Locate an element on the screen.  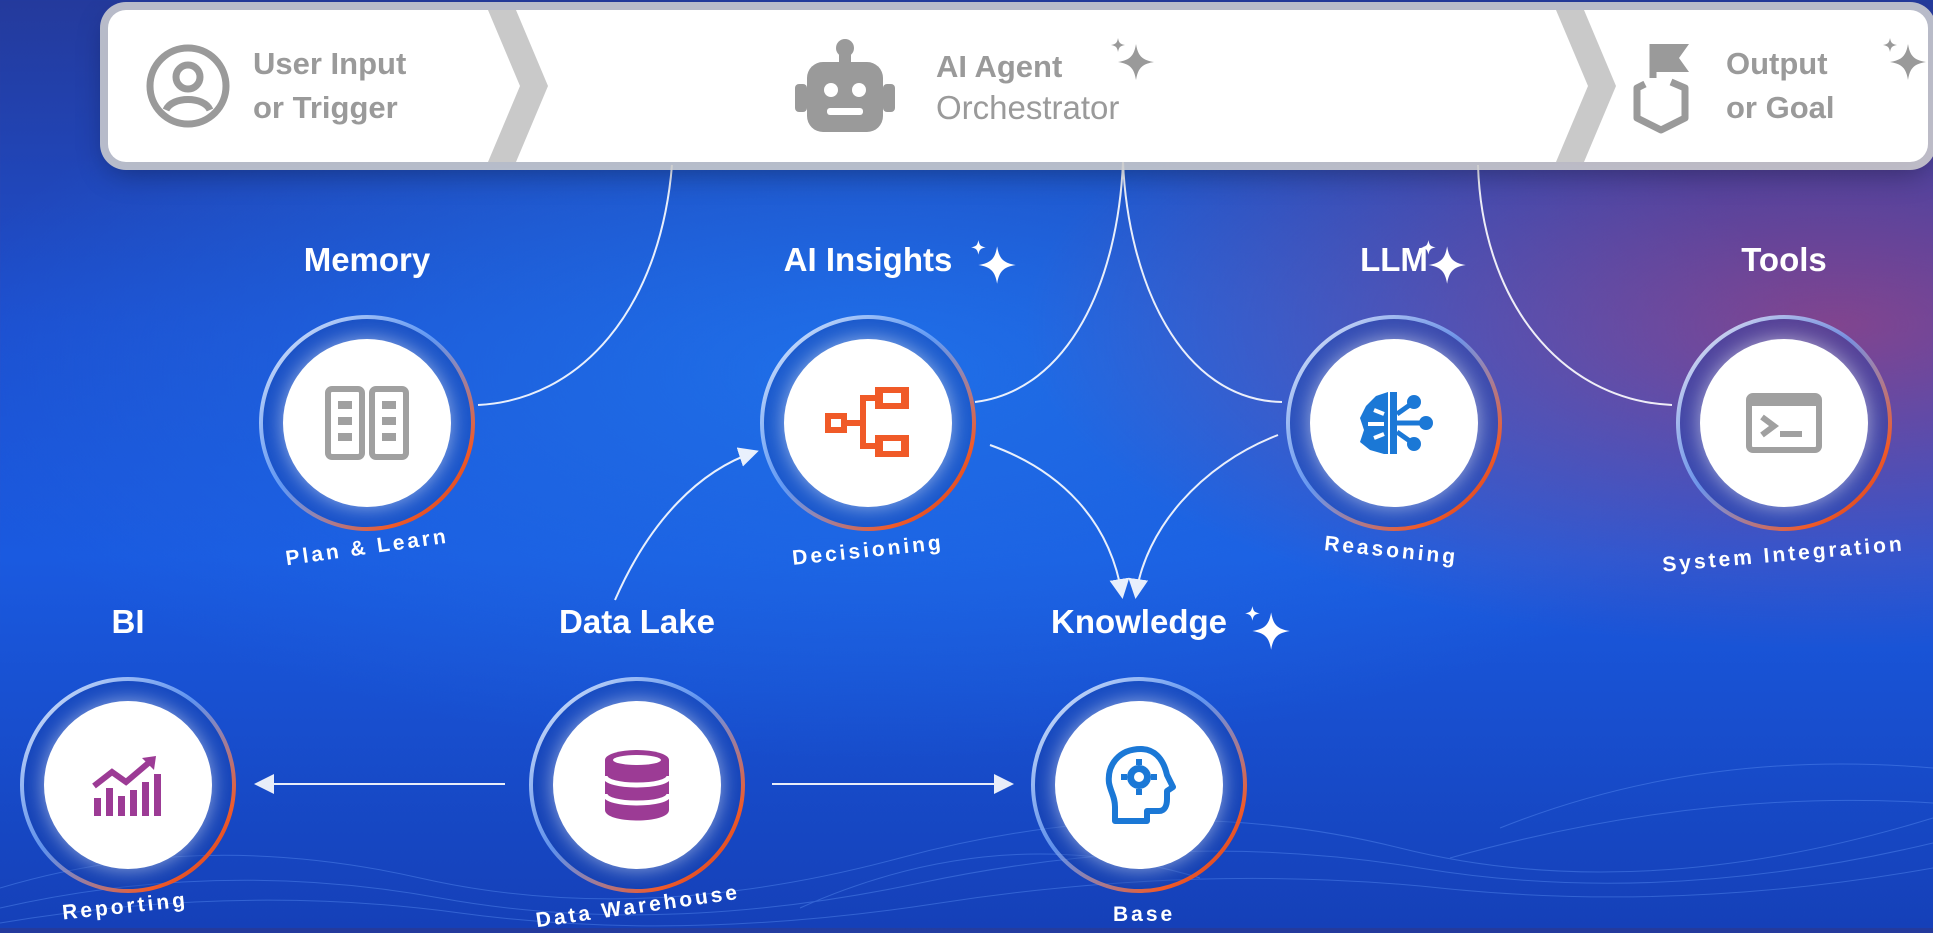
knowledge-subtitle: Base is located at coordinates (1144, 914).